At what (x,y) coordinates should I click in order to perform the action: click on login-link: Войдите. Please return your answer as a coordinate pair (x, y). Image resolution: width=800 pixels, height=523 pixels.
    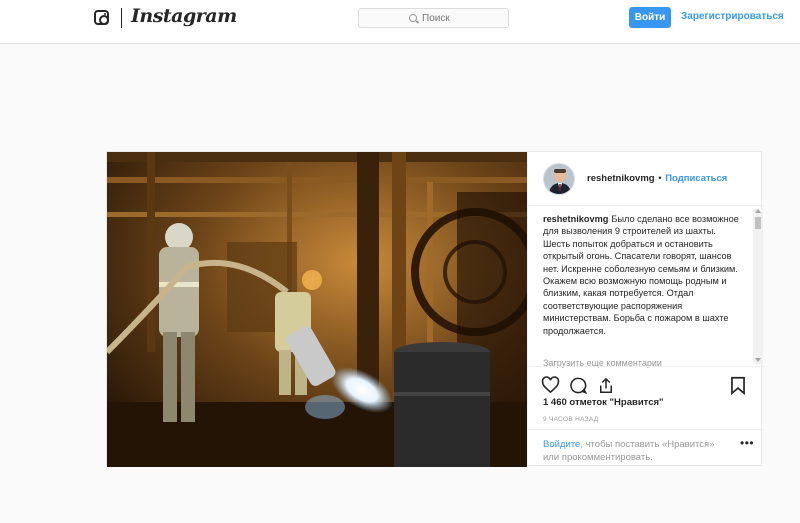
    Looking at the image, I should click on (561, 444).